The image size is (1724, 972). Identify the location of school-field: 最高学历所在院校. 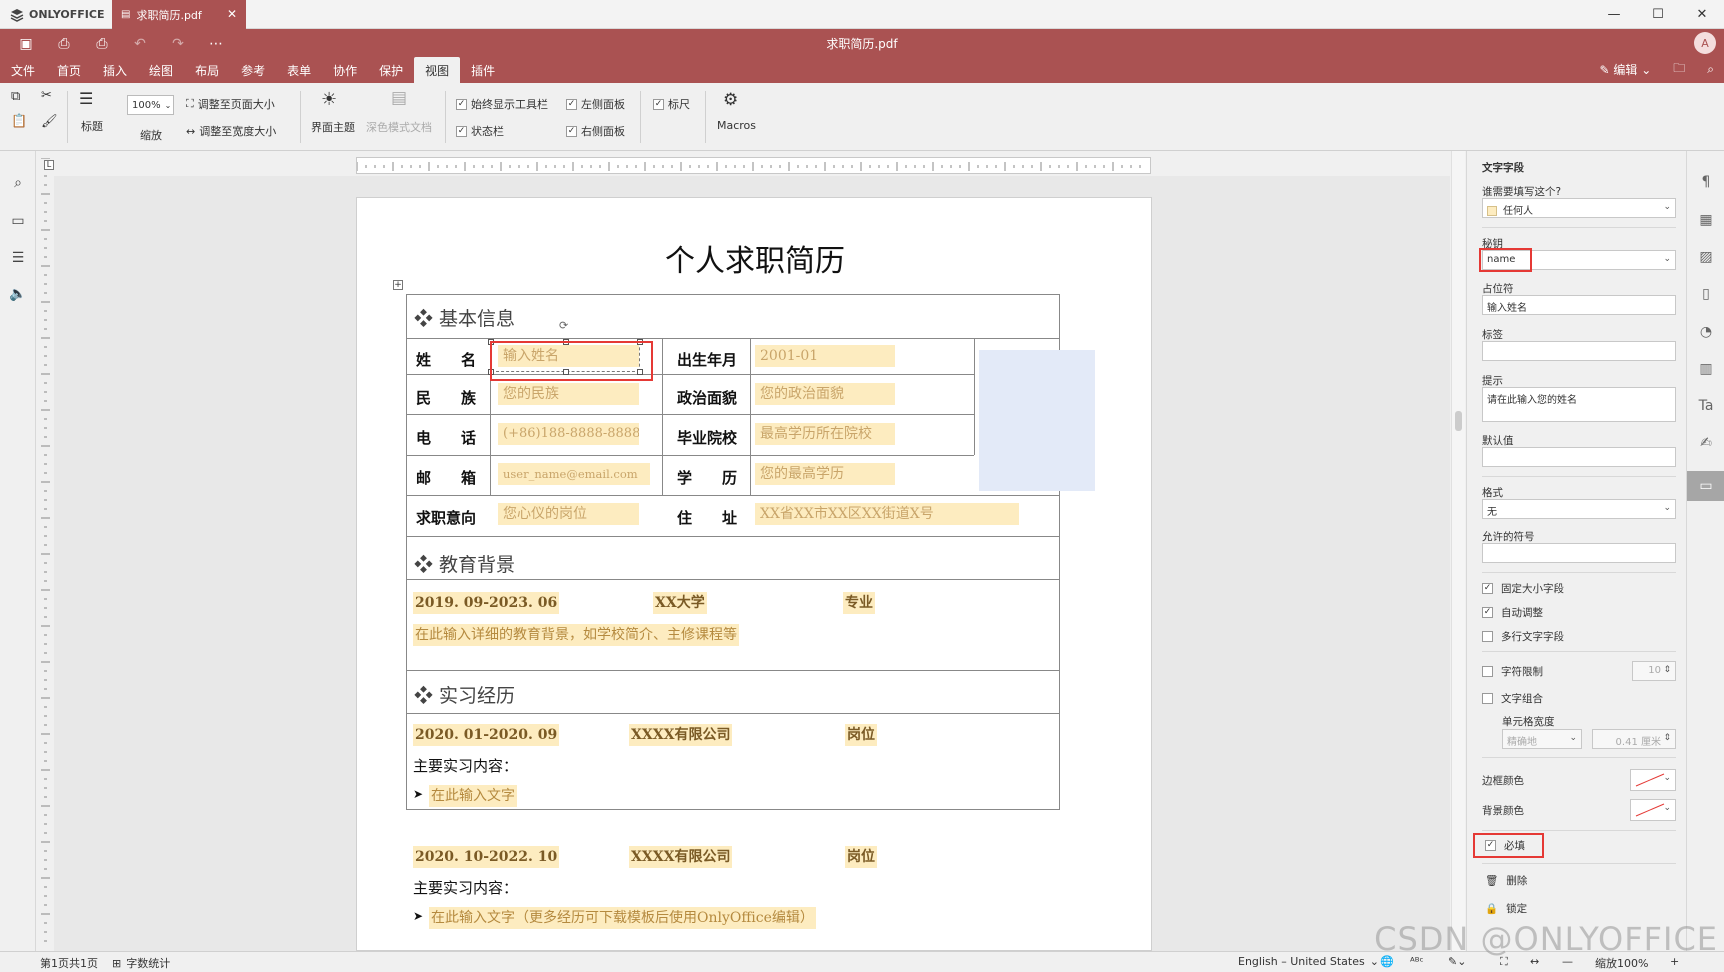
(825, 434).